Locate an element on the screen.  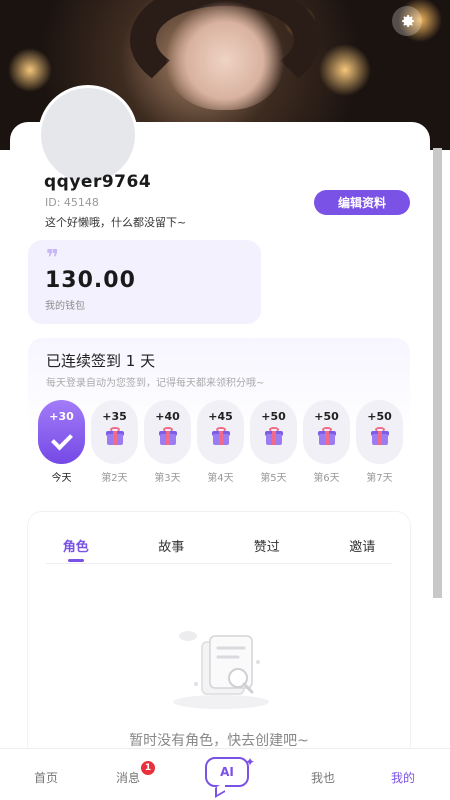
checkin-day-label: 第5天 is located at coordinates (273, 478).